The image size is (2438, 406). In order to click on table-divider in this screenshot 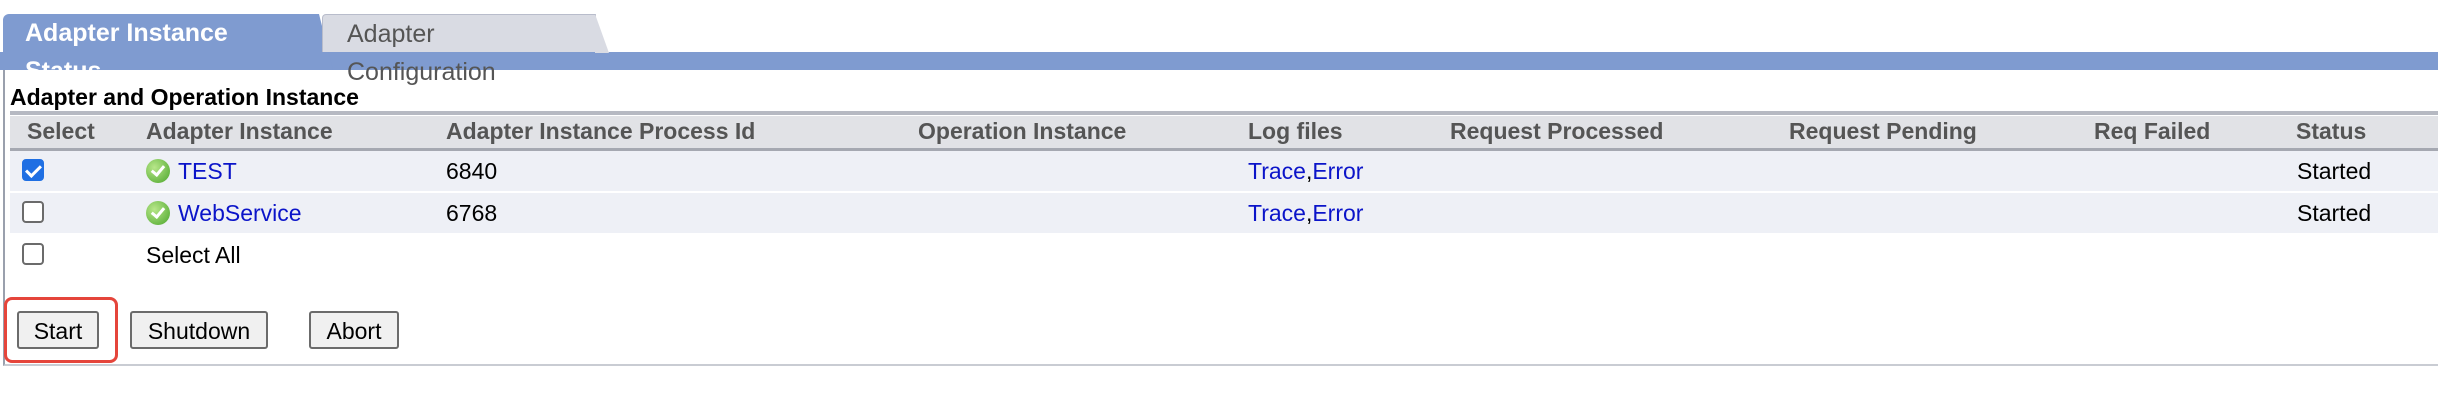, I will do `click(1224, 113)`.